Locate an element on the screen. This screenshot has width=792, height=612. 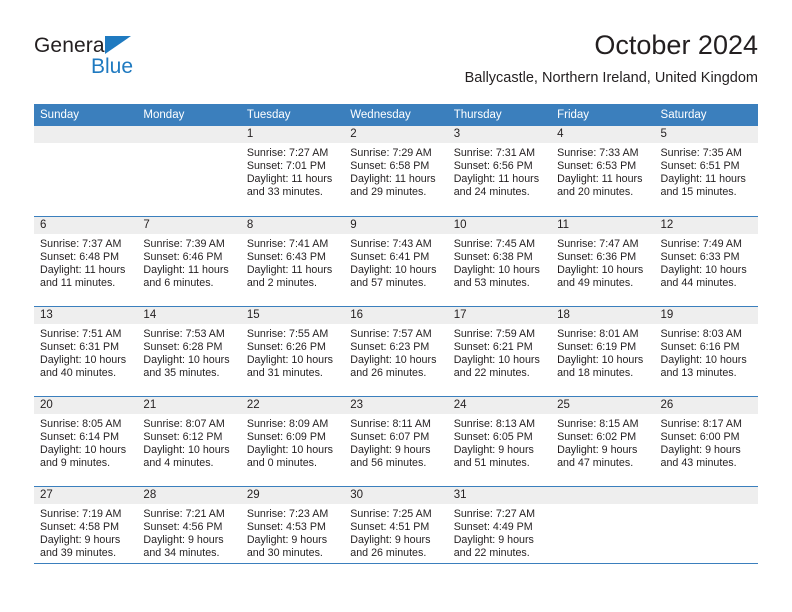
daylight-text-line2: and 4 minutes. is located at coordinates (178, 462).